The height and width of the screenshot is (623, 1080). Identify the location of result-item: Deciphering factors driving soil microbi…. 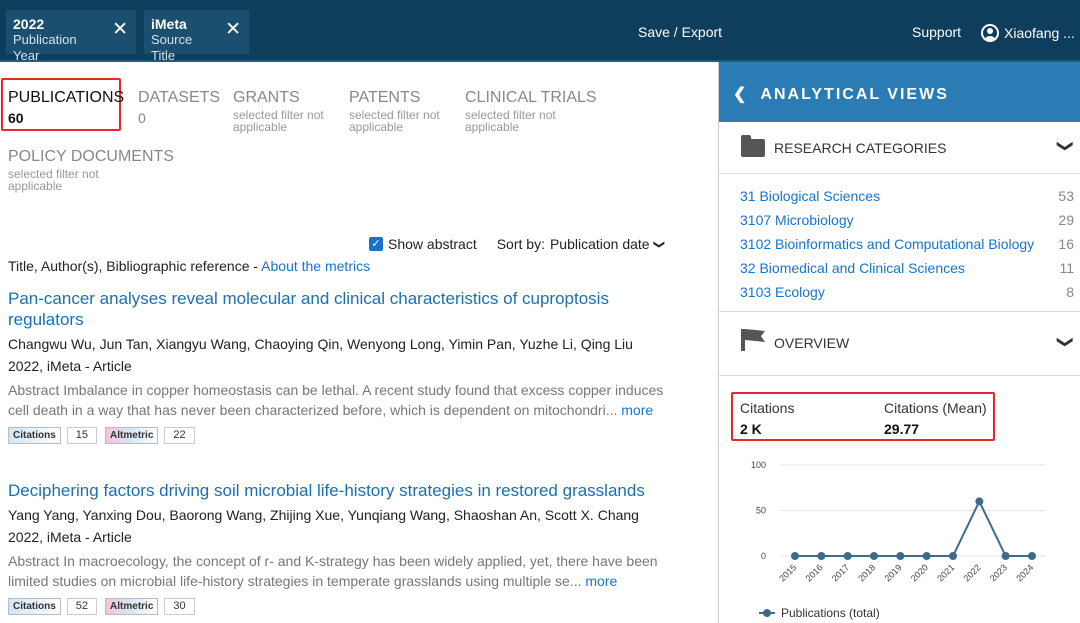
(338, 547).